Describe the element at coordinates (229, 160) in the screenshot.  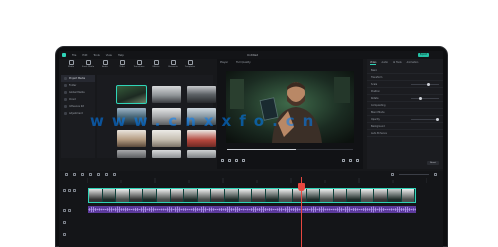
I see `play-icon` at that location.